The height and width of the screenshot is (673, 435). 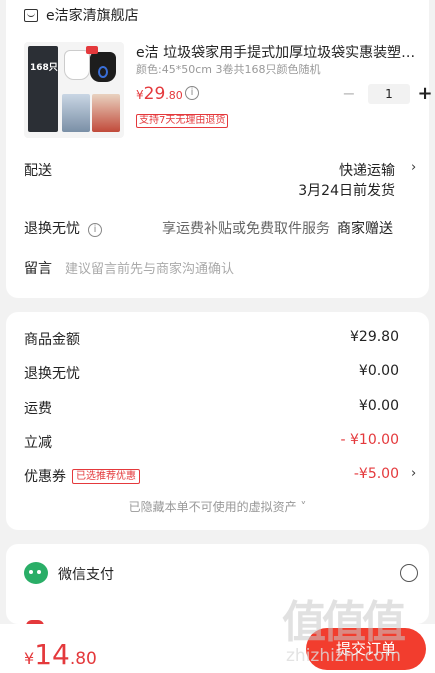 What do you see at coordinates (279, 52) in the screenshot?
I see `product-title: e洁 垃圾袋家用手提式加厚垃圾袋实惠装塑料袋` at bounding box center [279, 52].